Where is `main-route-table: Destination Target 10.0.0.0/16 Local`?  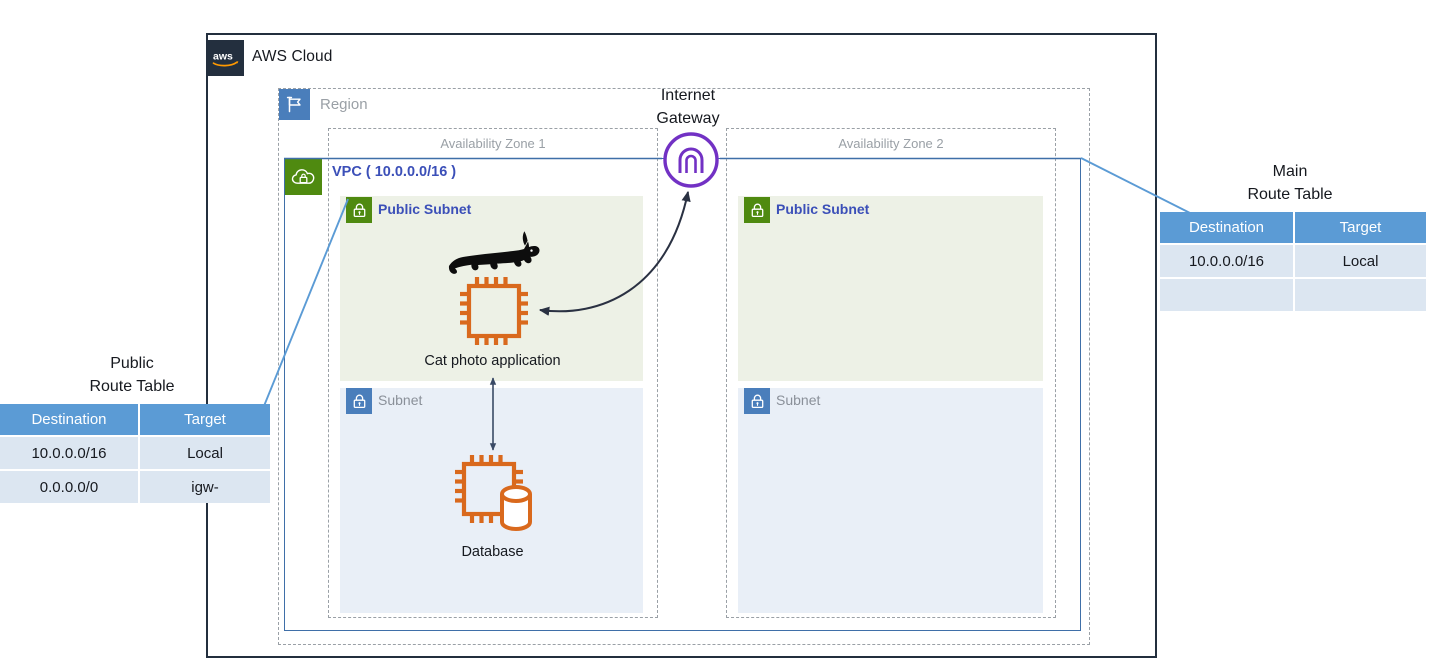
main-route-table: Destination Target 10.0.0.0/16 Local is located at coordinates (1293, 261).